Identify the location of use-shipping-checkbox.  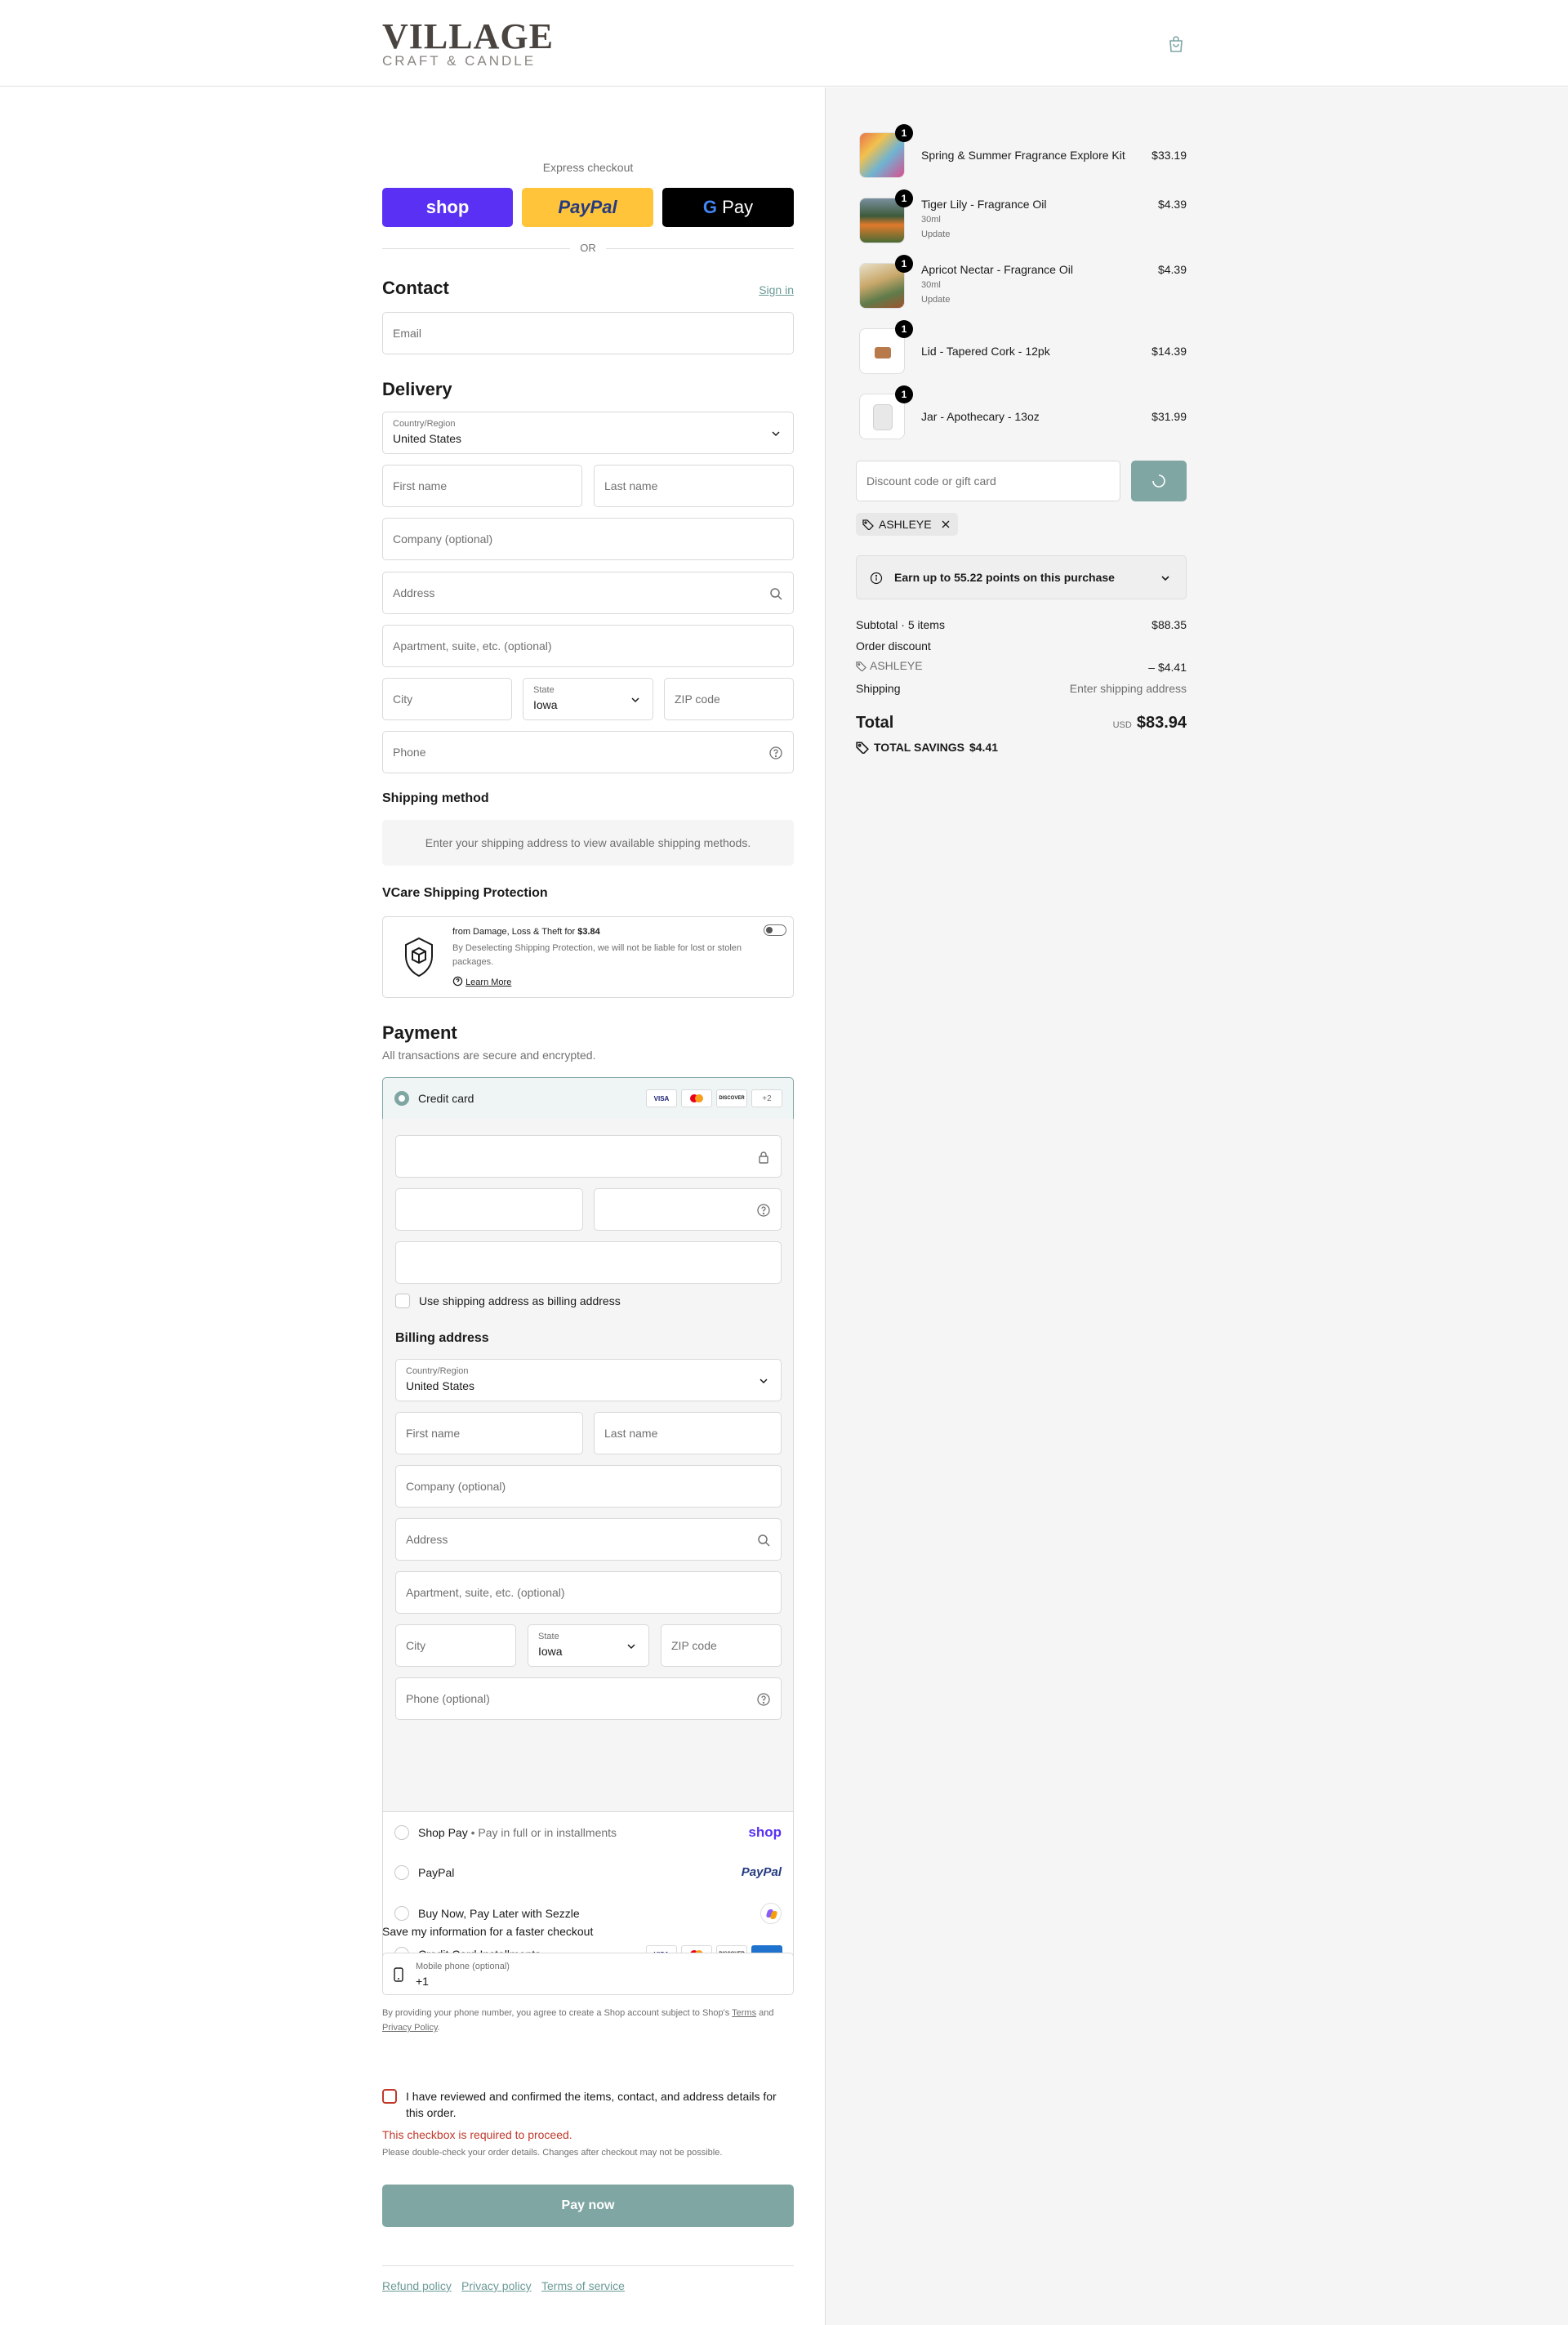
(402, 1301).